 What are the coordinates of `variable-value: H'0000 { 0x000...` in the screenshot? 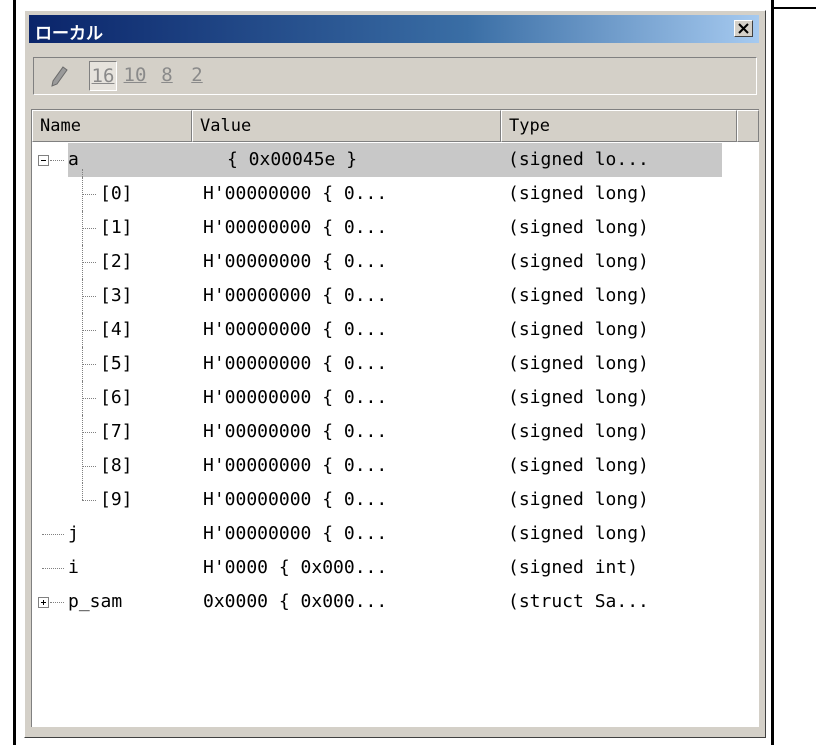 It's located at (295, 567).